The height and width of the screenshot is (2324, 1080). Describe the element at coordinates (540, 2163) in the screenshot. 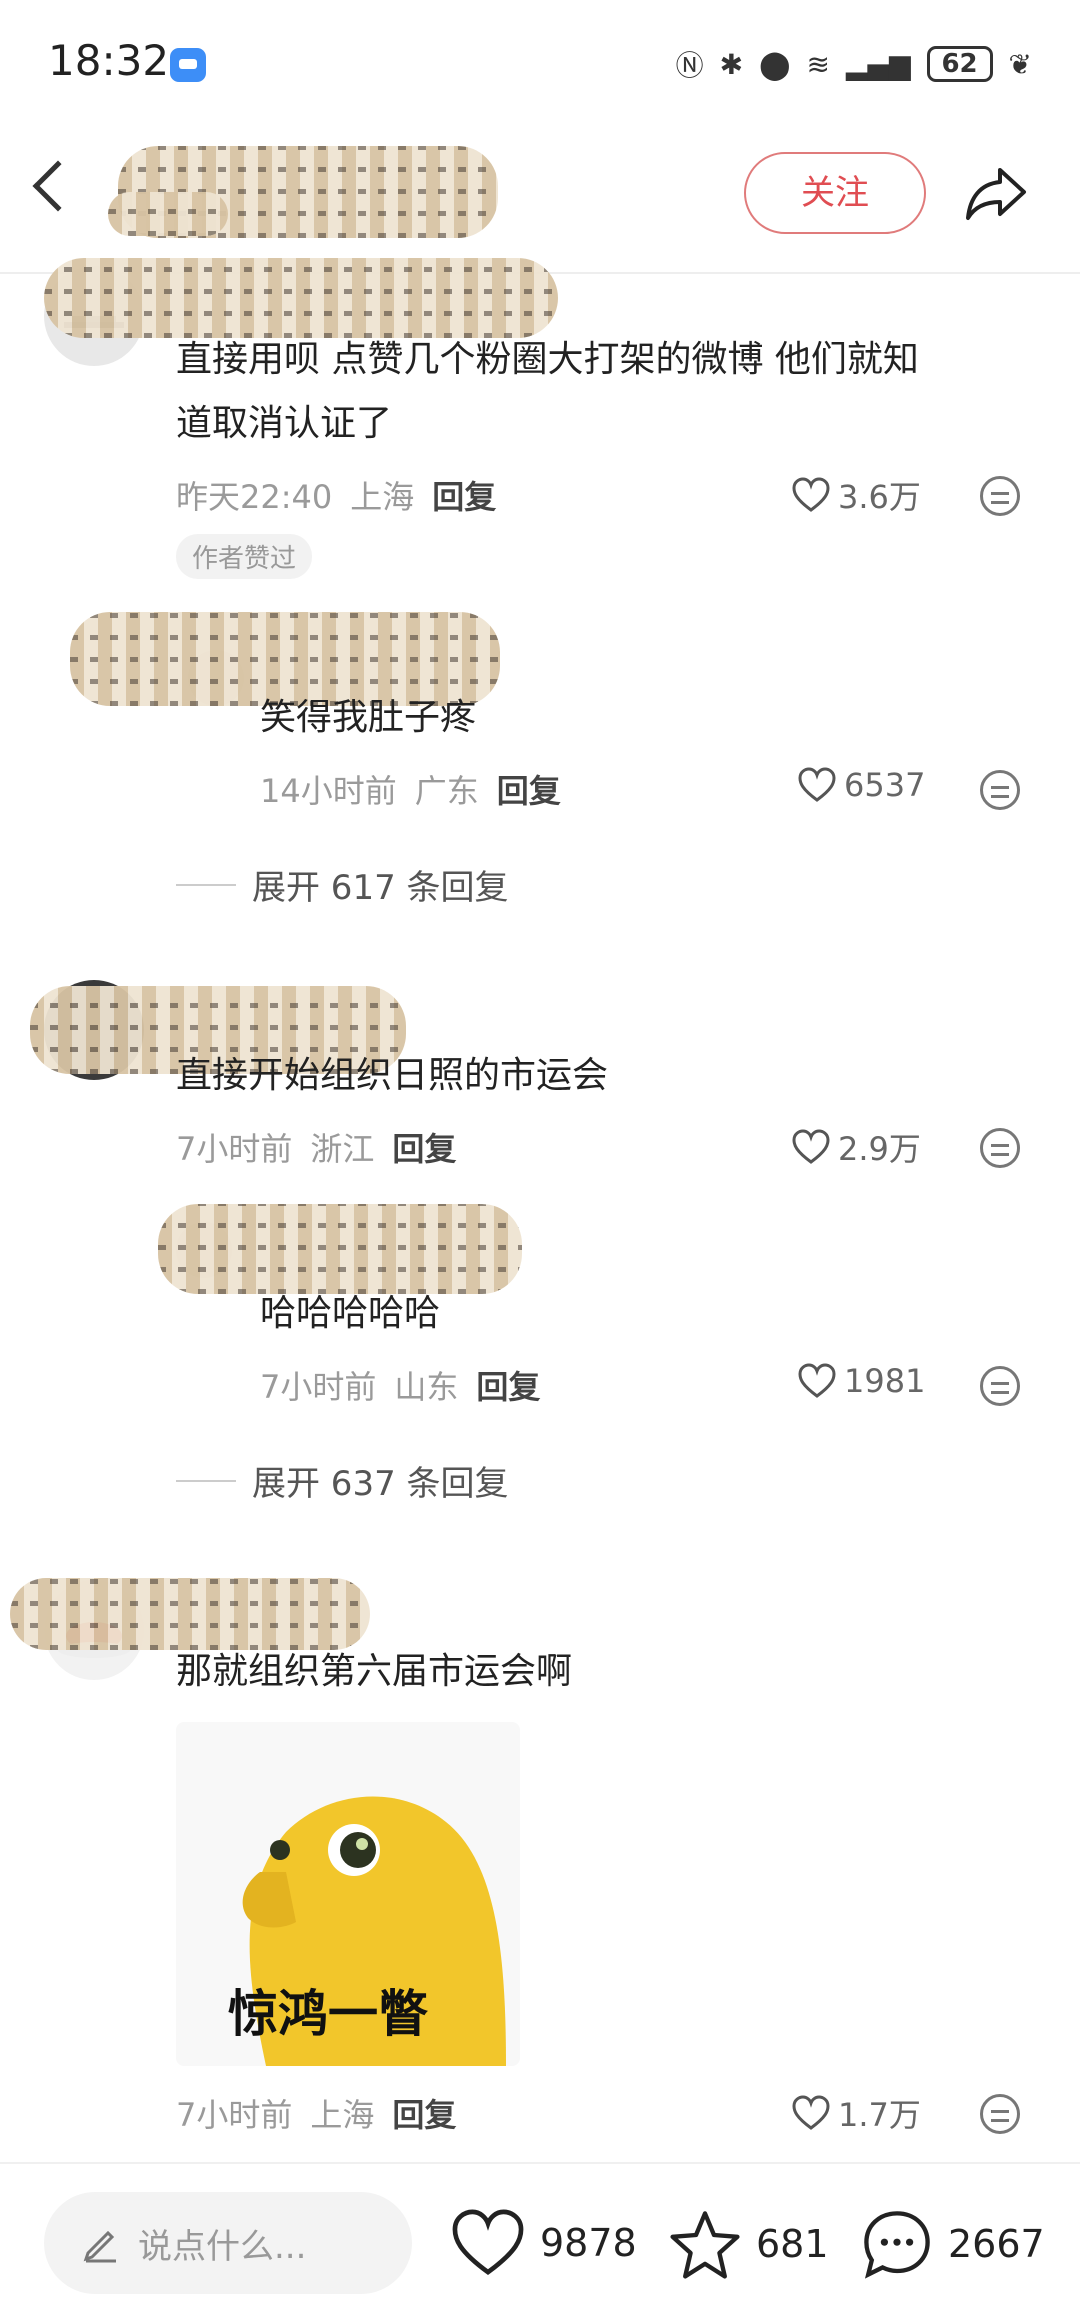

I see `bottom-divider` at that location.